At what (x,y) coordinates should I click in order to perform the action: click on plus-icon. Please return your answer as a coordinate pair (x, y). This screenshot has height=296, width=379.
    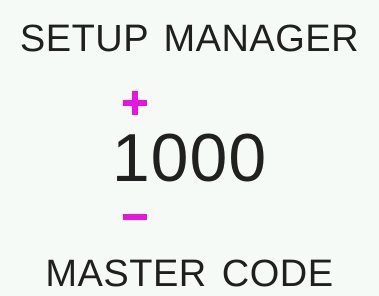
    Looking at the image, I should click on (135, 103).